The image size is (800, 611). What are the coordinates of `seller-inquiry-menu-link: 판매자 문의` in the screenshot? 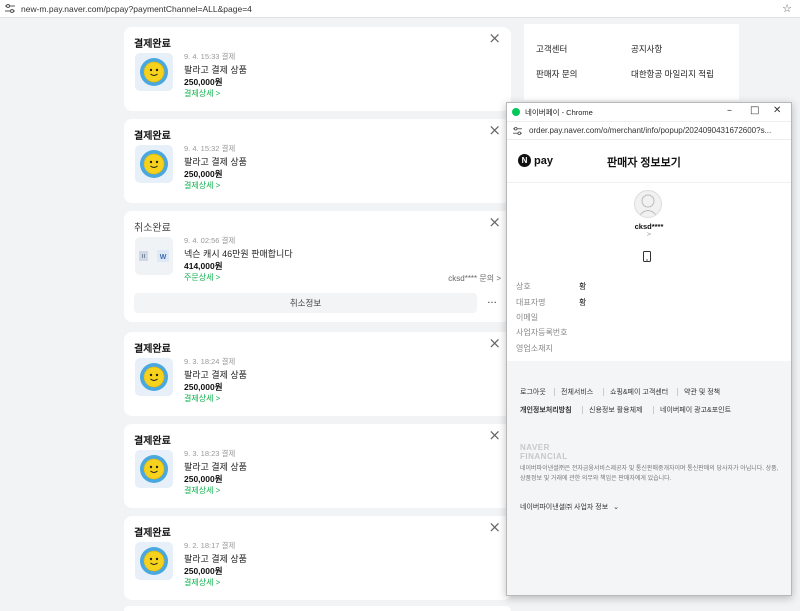 It's located at (556, 74).